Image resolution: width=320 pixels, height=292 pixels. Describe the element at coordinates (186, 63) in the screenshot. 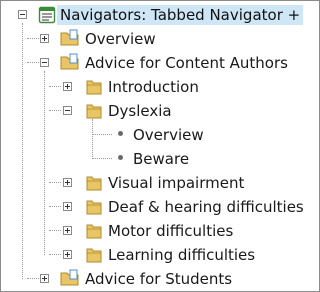

I see `tree-item-label: Advice for Content Authors` at that location.